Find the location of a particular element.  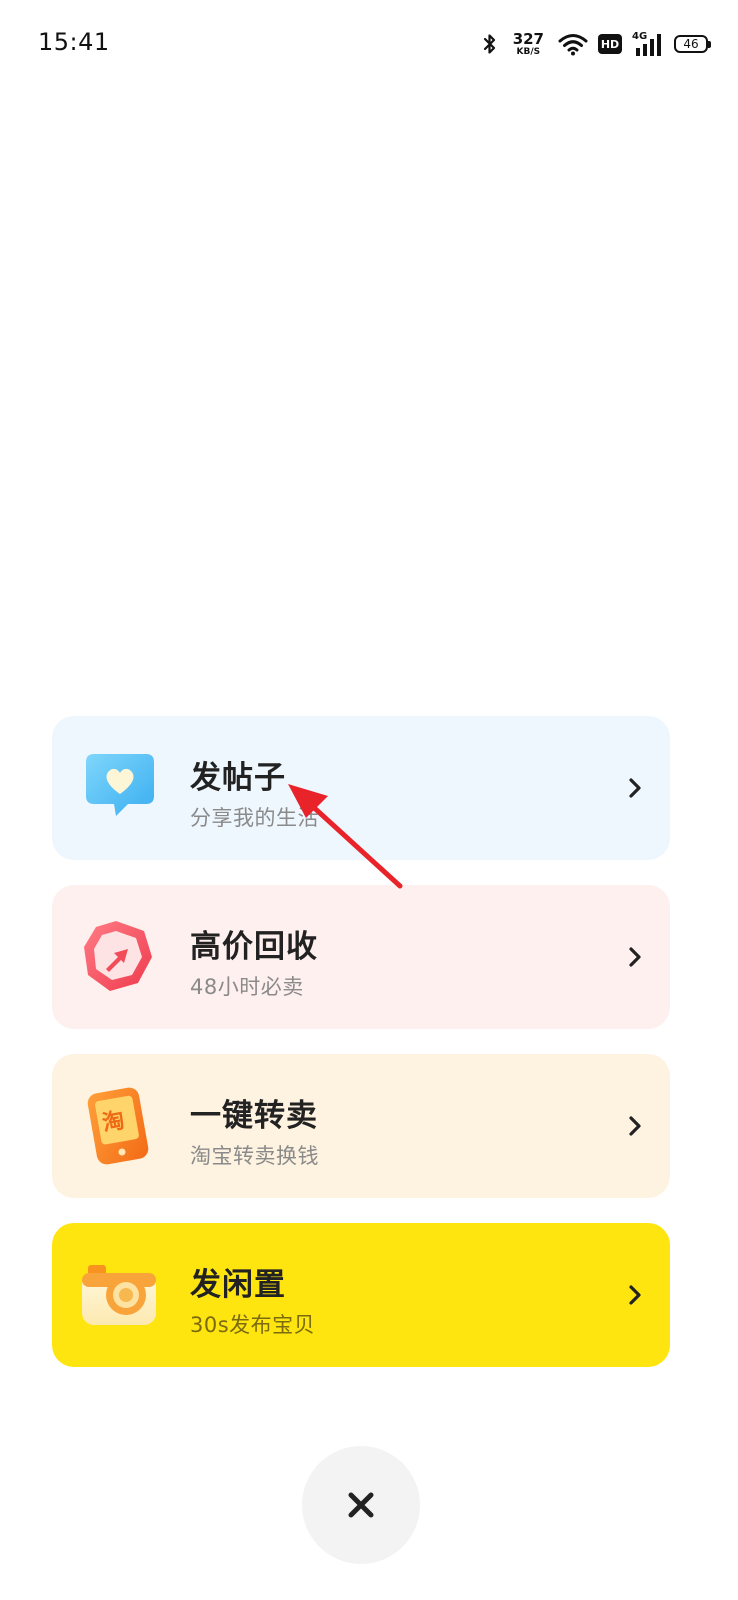

close-icon is located at coordinates (361, 1505).